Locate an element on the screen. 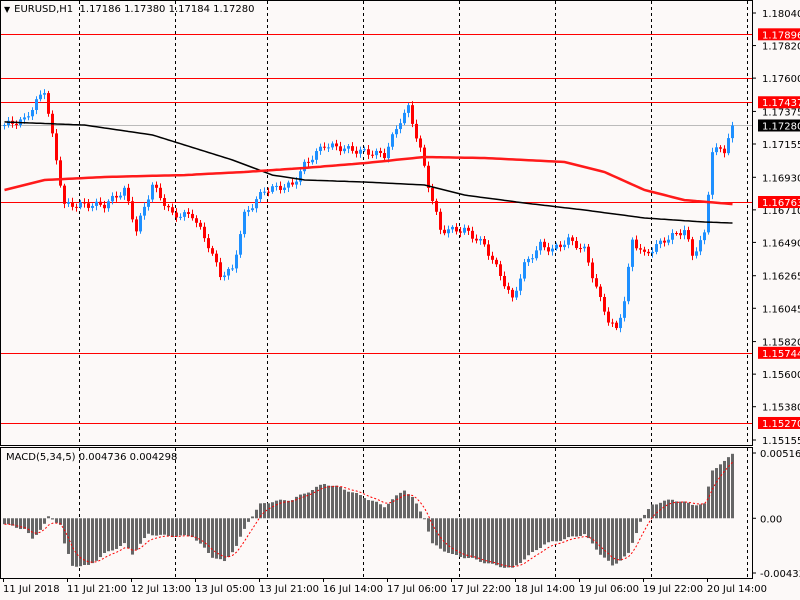 The image size is (800, 600). level-price-label: 1.15744 is located at coordinates (781, 354).